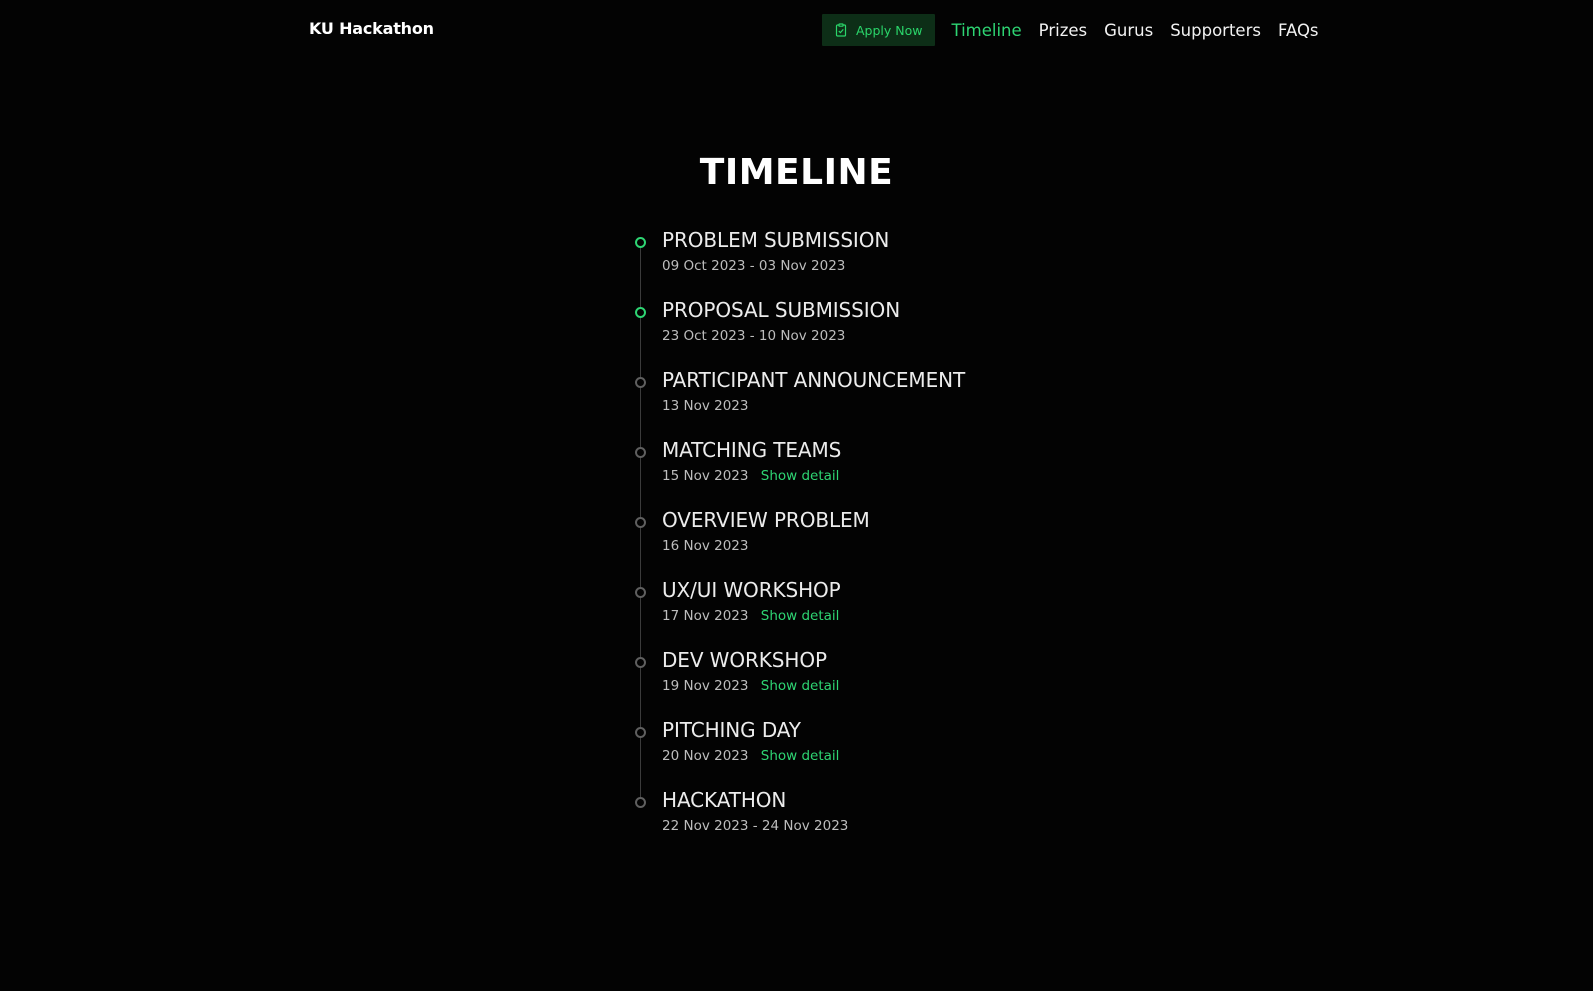 This screenshot has height=991, width=1593. Describe the element at coordinates (1128, 30) in the screenshot. I see `nav-link-gurus: Gurus` at that location.